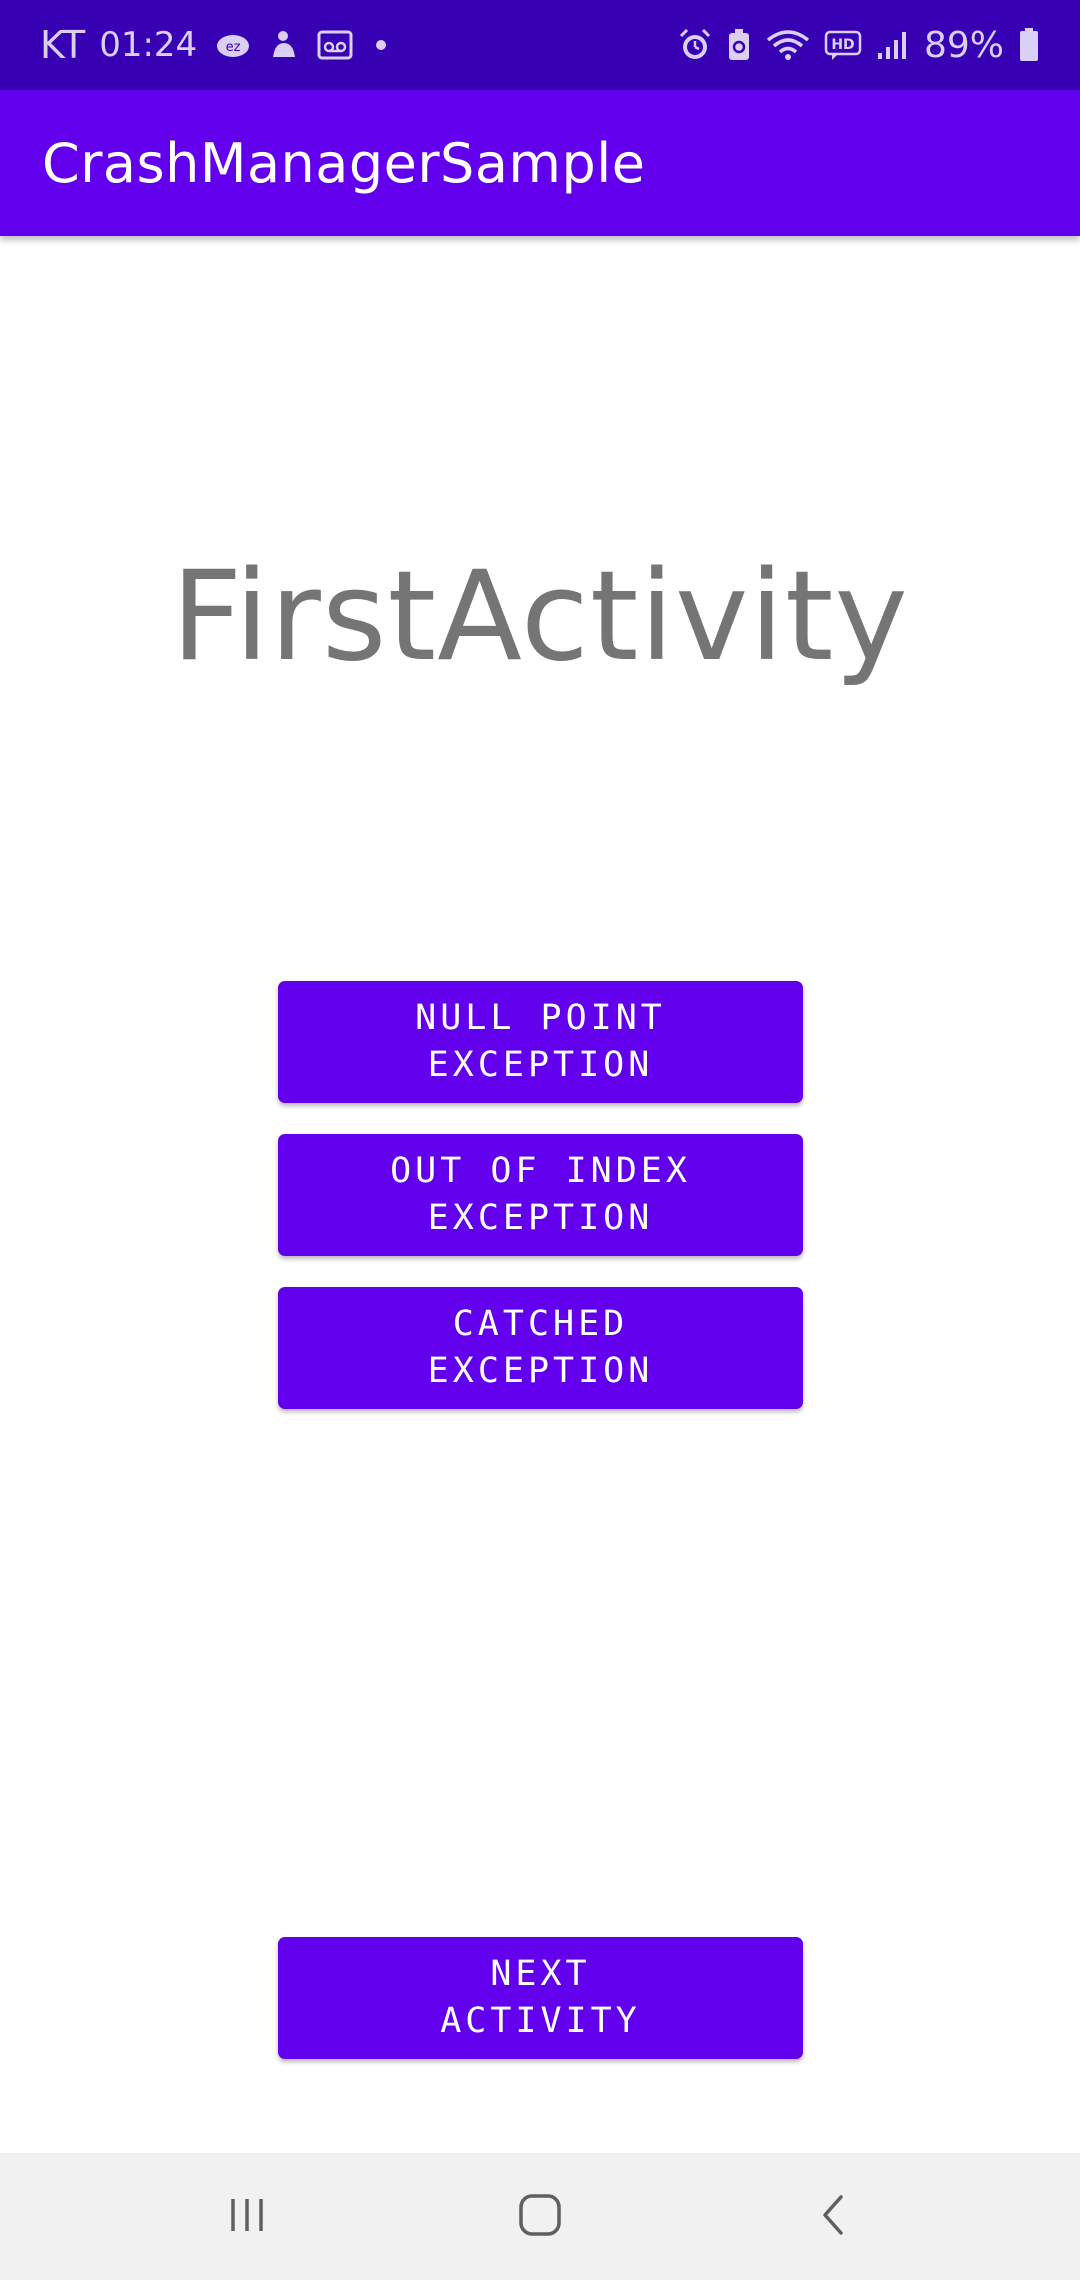 The image size is (1080, 2280). Describe the element at coordinates (739, 45) in the screenshot. I see `battery-saver-icon` at that location.